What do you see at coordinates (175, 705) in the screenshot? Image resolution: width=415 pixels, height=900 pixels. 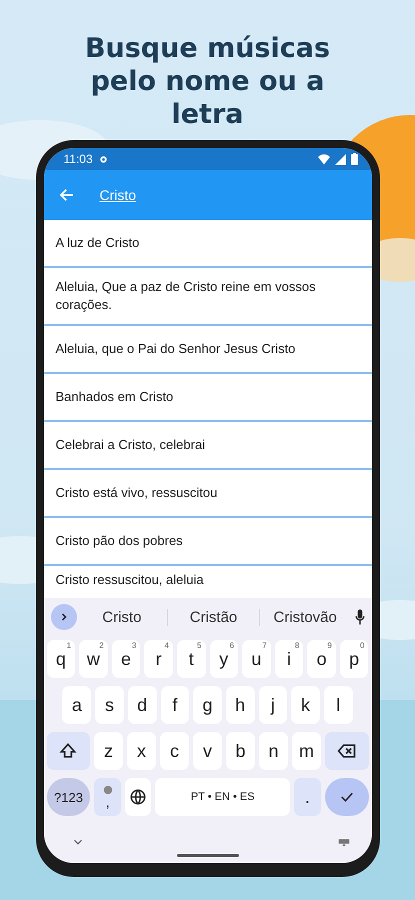 I see `letter-key: f` at bounding box center [175, 705].